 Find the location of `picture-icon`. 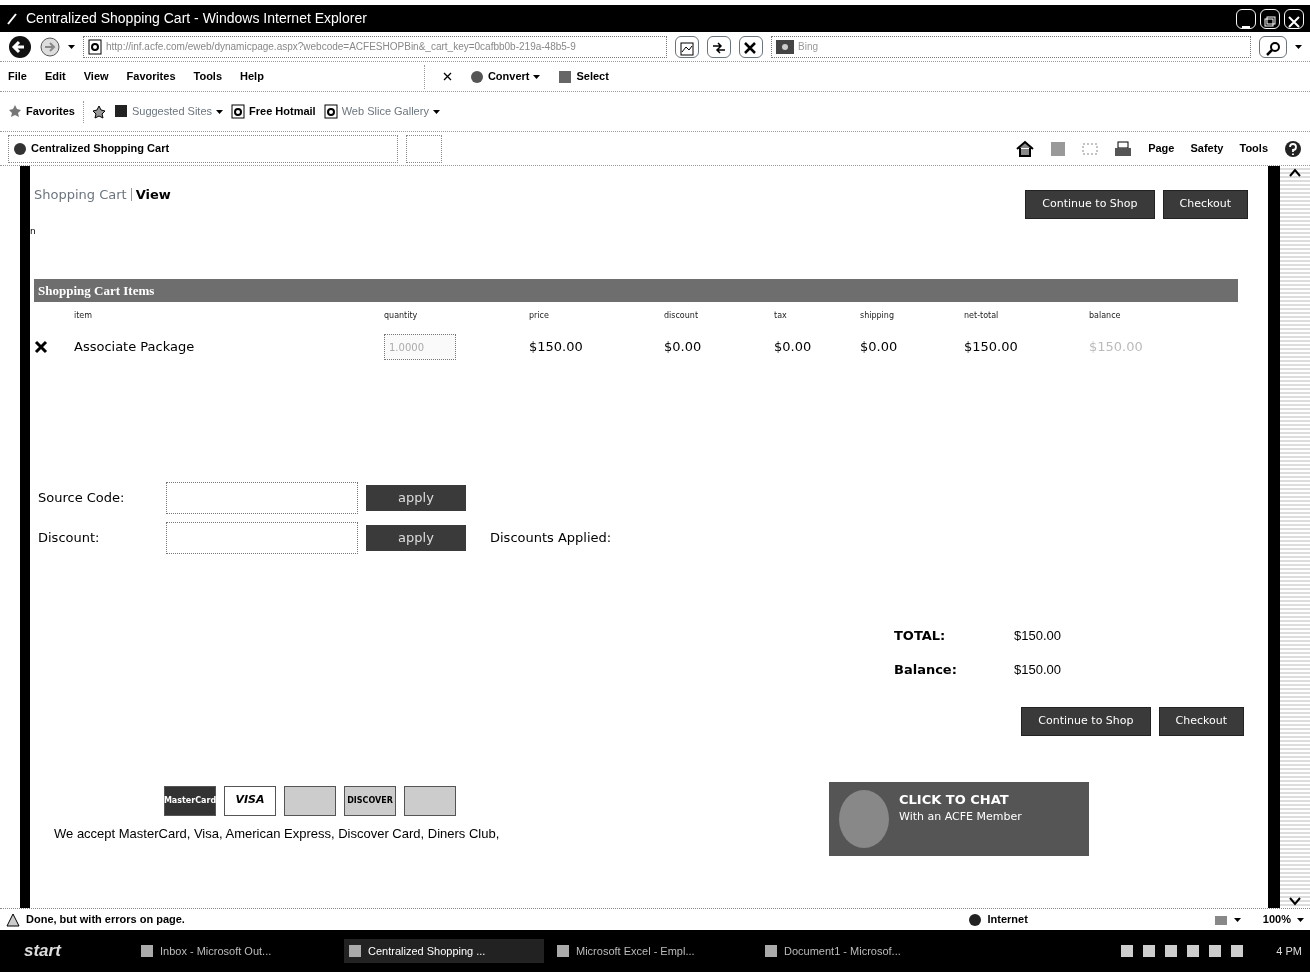

picture-icon is located at coordinates (687, 49).